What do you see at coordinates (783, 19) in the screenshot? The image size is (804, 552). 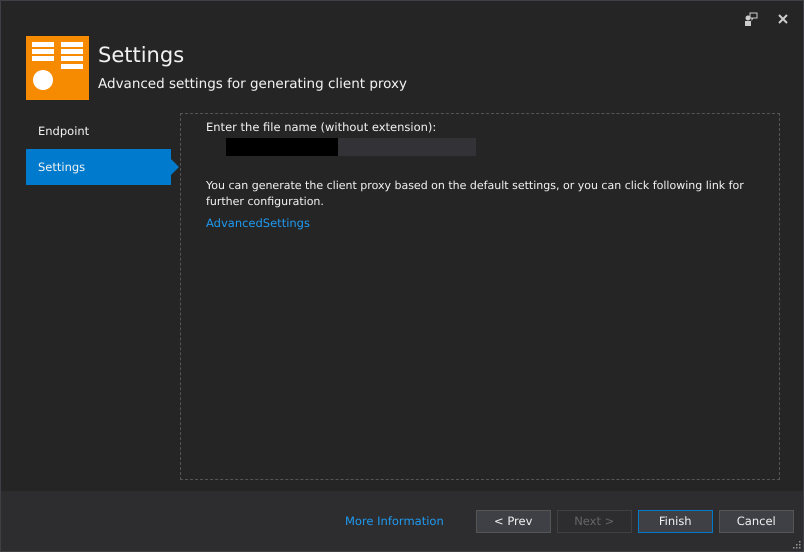 I see `close-icon` at bounding box center [783, 19].